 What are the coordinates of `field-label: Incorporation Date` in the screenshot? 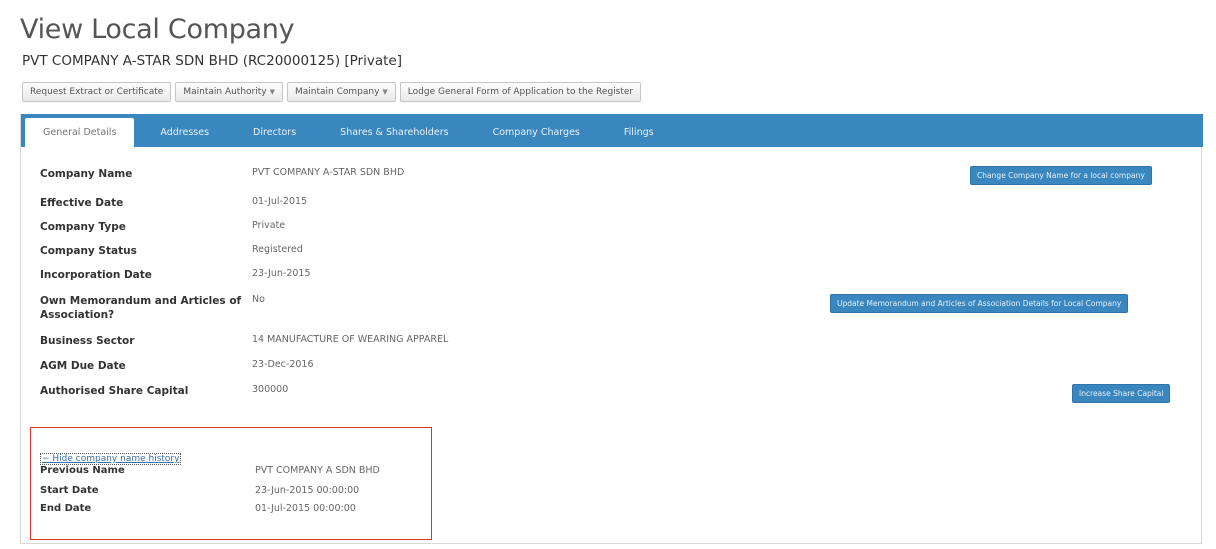 It's located at (96, 275).